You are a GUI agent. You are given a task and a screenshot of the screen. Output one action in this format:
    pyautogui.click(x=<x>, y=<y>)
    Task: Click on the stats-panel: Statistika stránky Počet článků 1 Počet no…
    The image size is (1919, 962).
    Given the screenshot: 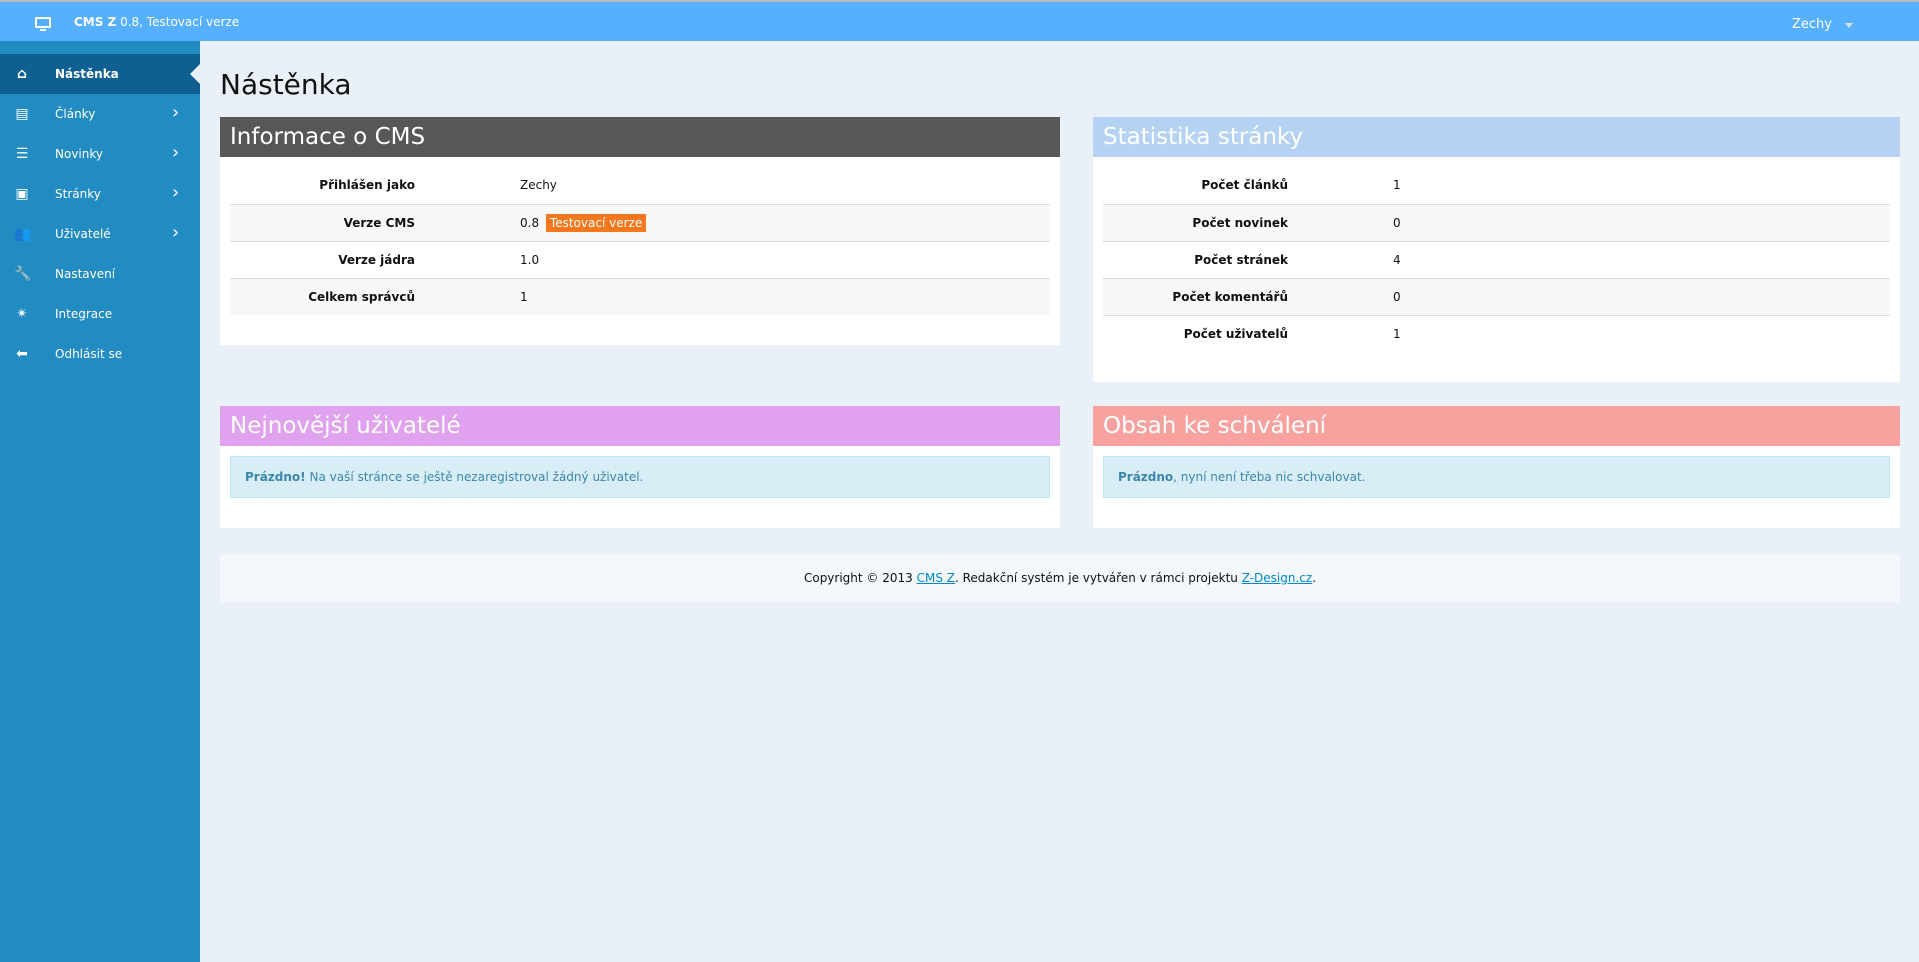 What is the action you would take?
    pyautogui.click(x=1496, y=249)
    